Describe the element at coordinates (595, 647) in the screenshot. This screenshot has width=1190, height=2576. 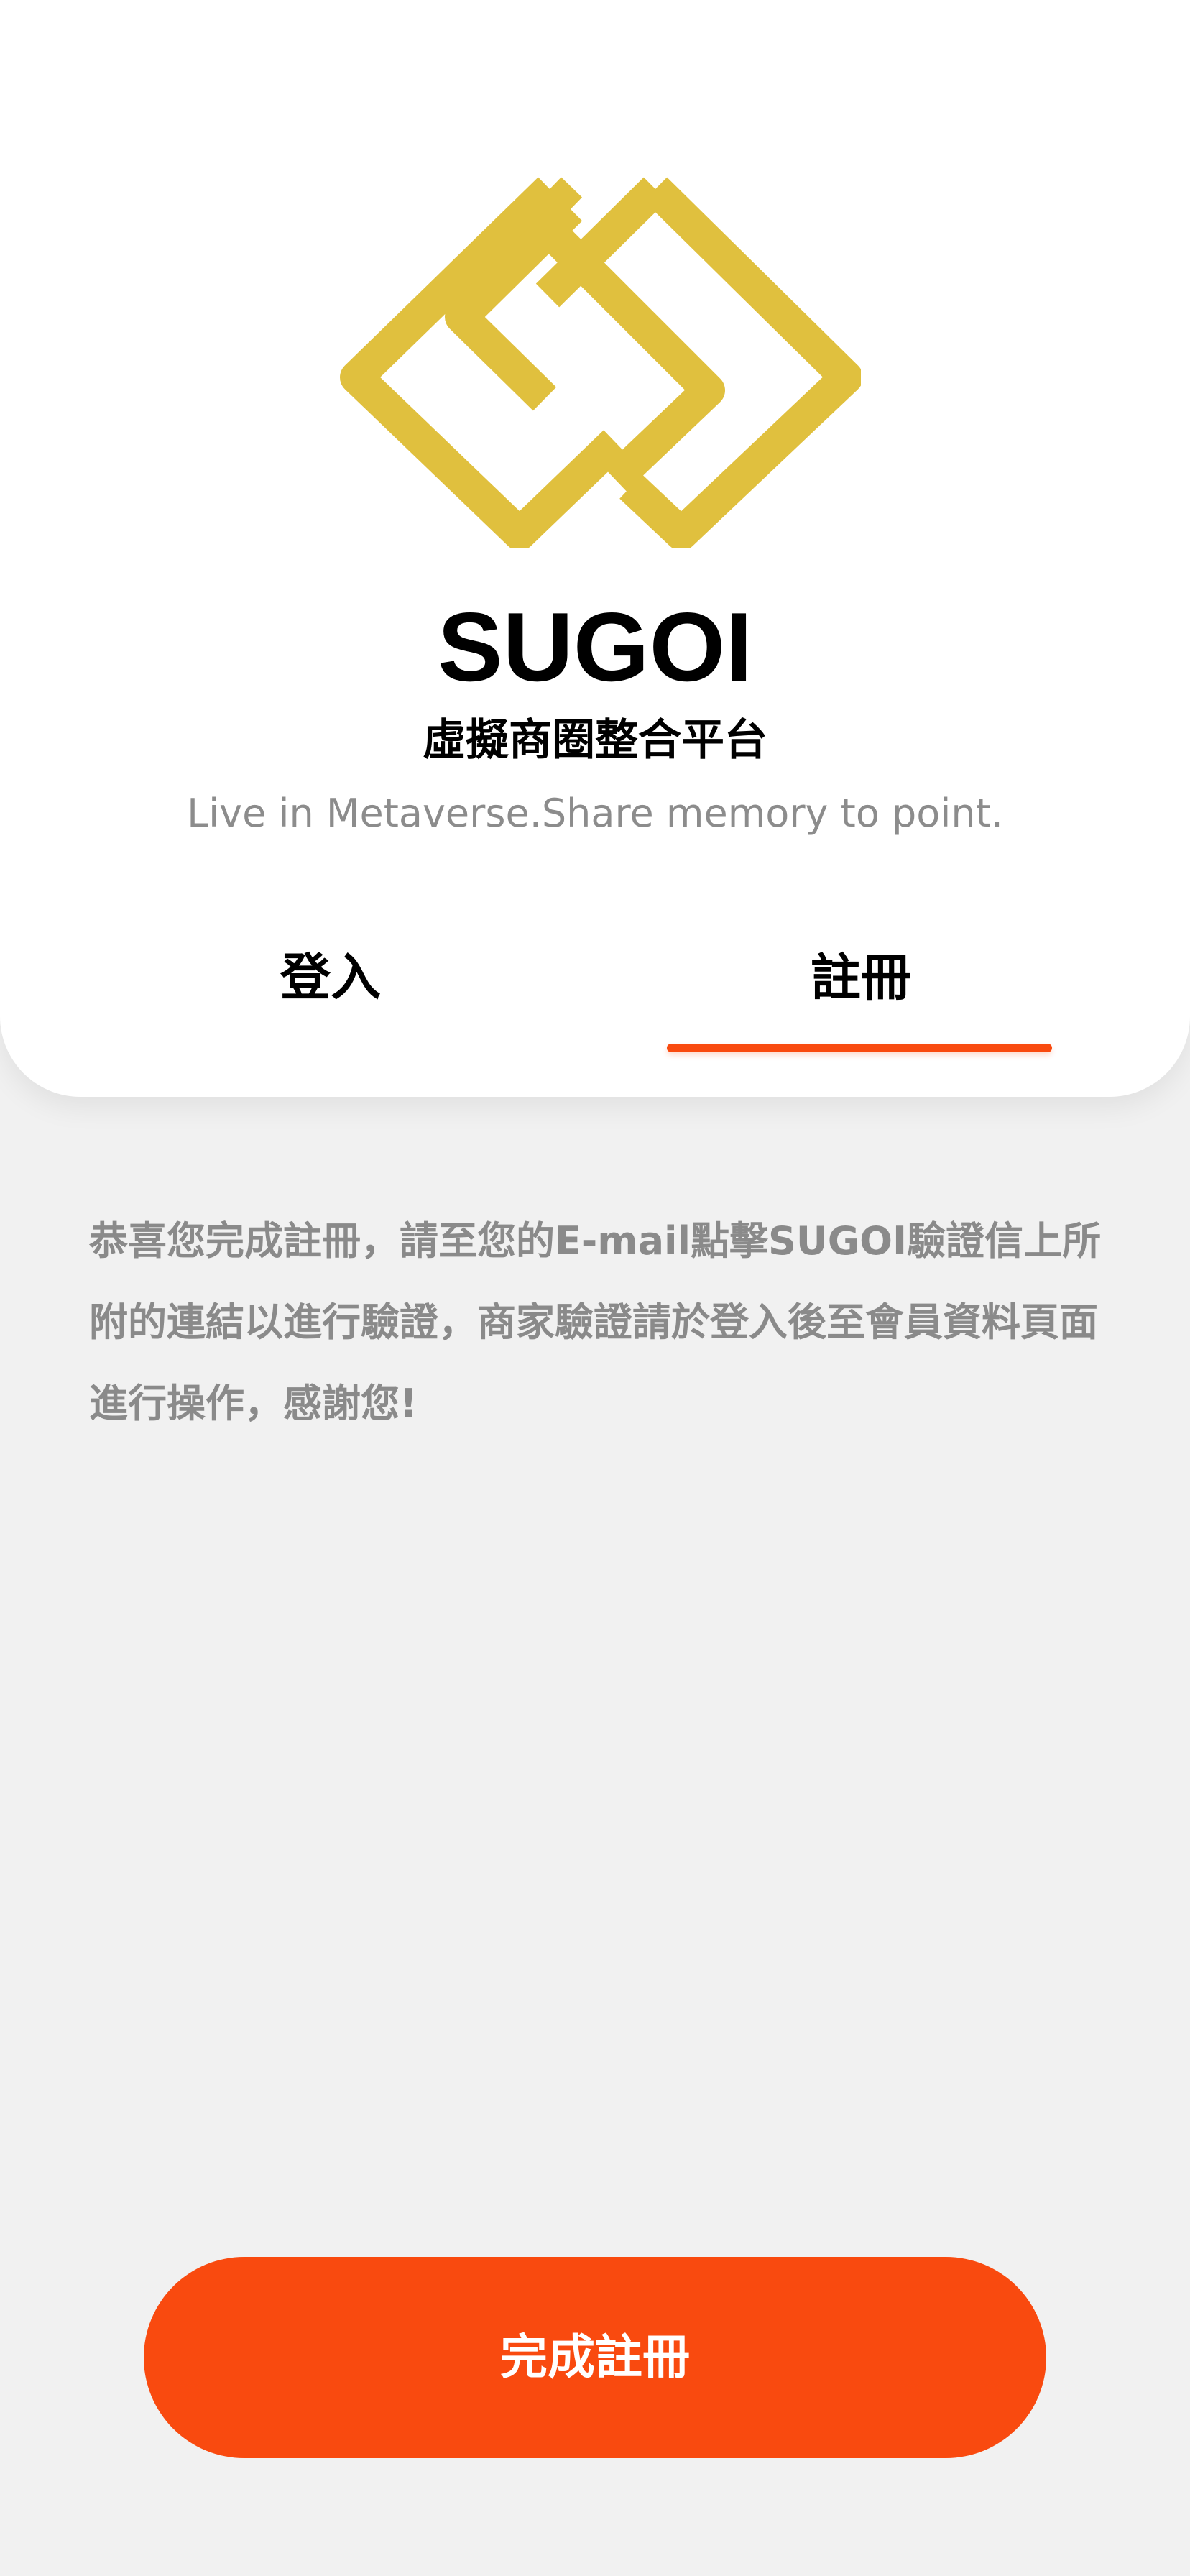
I see `brand-name: SUGOI` at that location.